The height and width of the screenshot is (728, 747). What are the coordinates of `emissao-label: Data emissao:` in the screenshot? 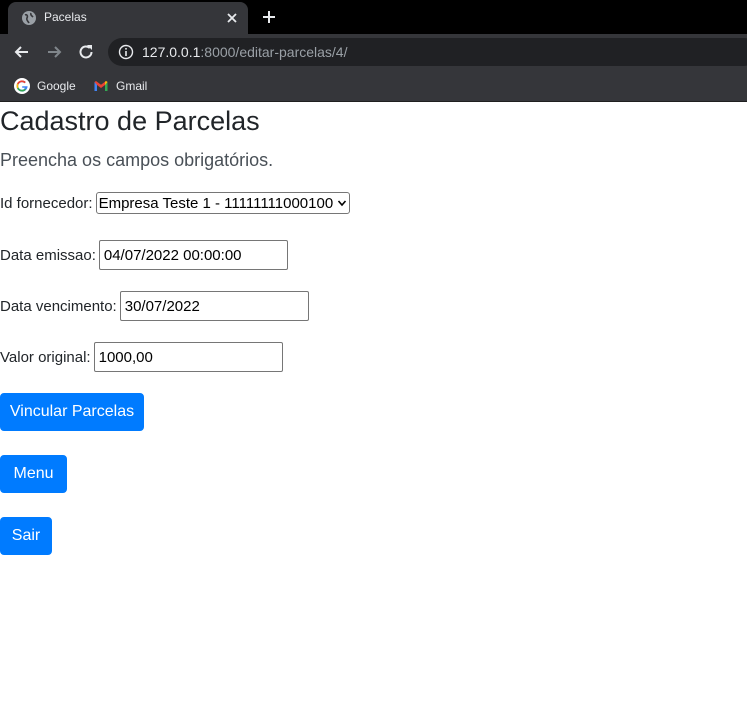 It's located at (48, 255).